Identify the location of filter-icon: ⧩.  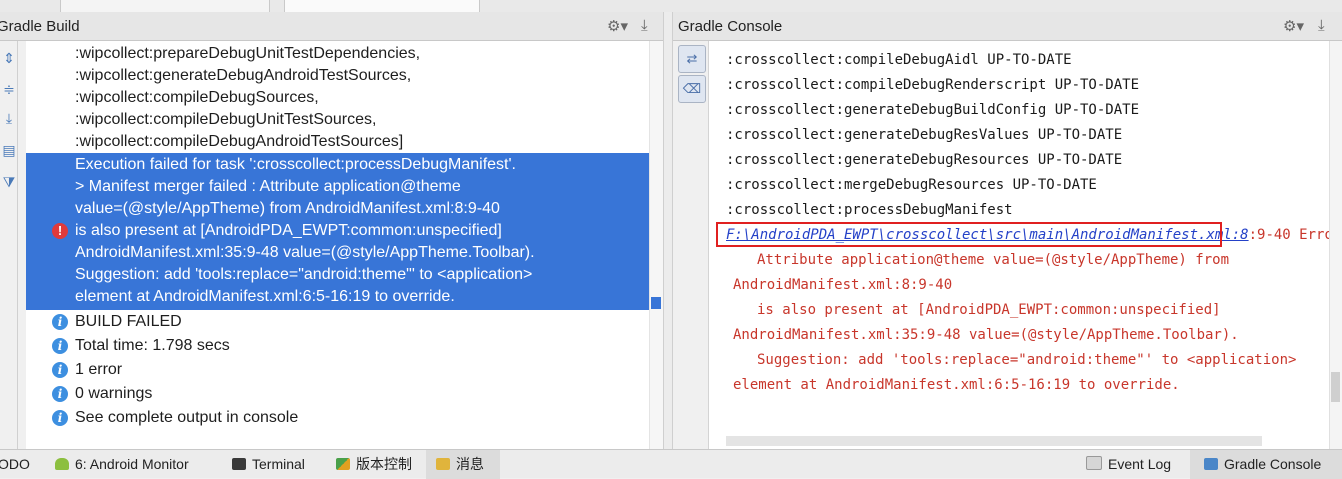
(9, 182).